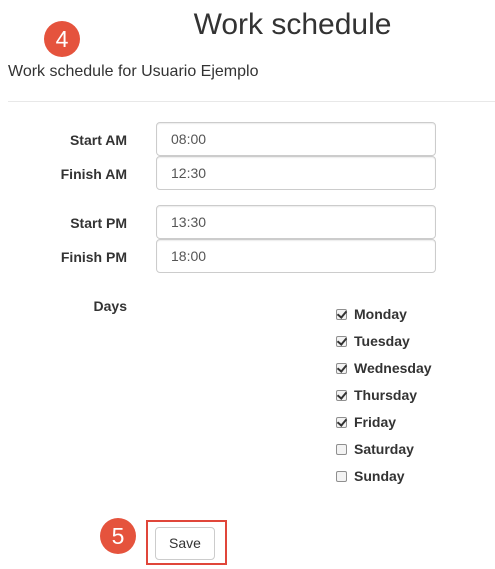  I want to click on monday-checkbox, so click(341, 314).